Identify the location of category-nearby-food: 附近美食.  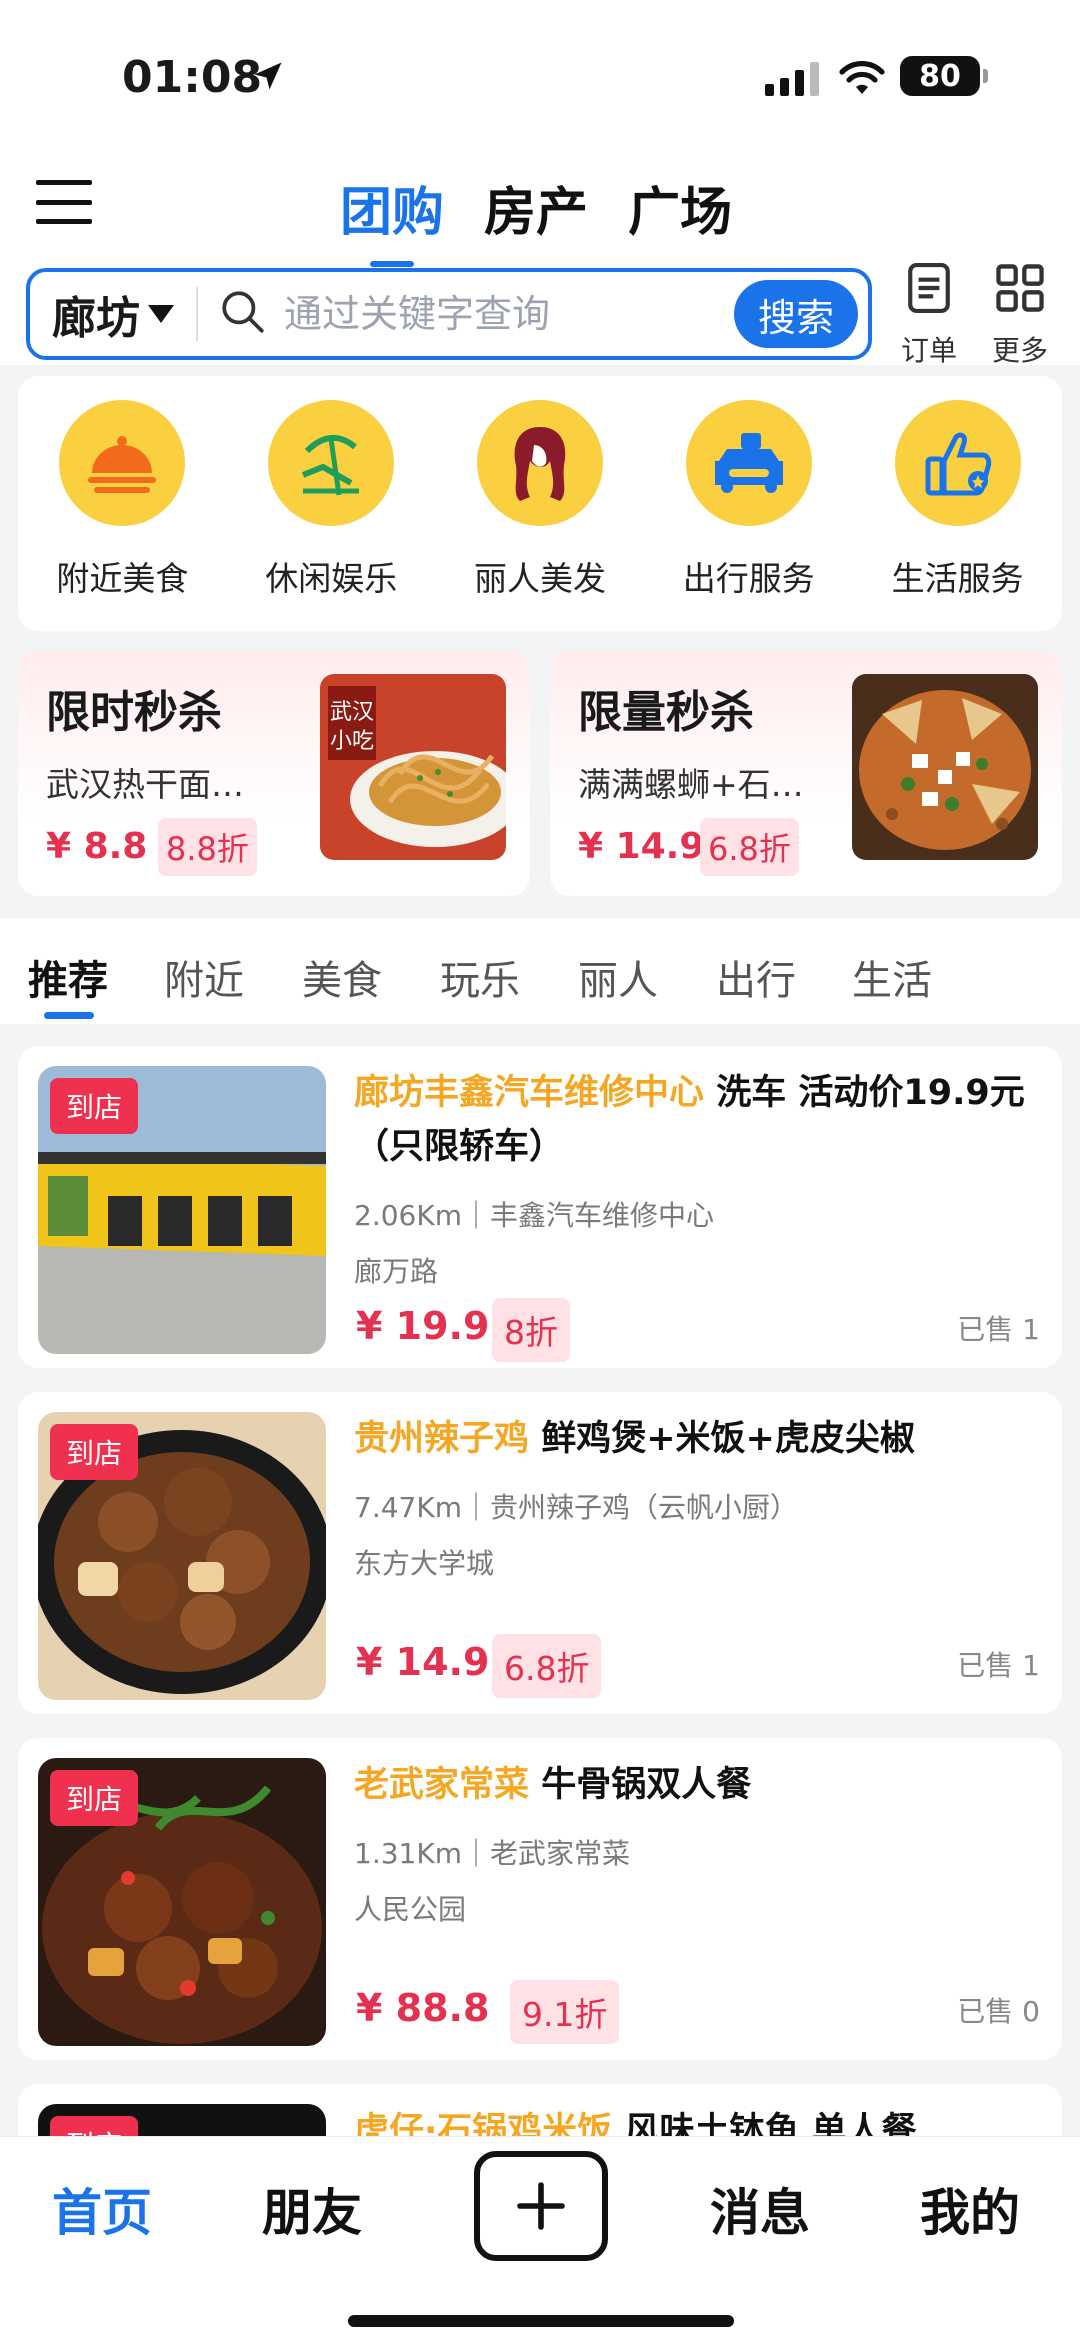
(122, 515).